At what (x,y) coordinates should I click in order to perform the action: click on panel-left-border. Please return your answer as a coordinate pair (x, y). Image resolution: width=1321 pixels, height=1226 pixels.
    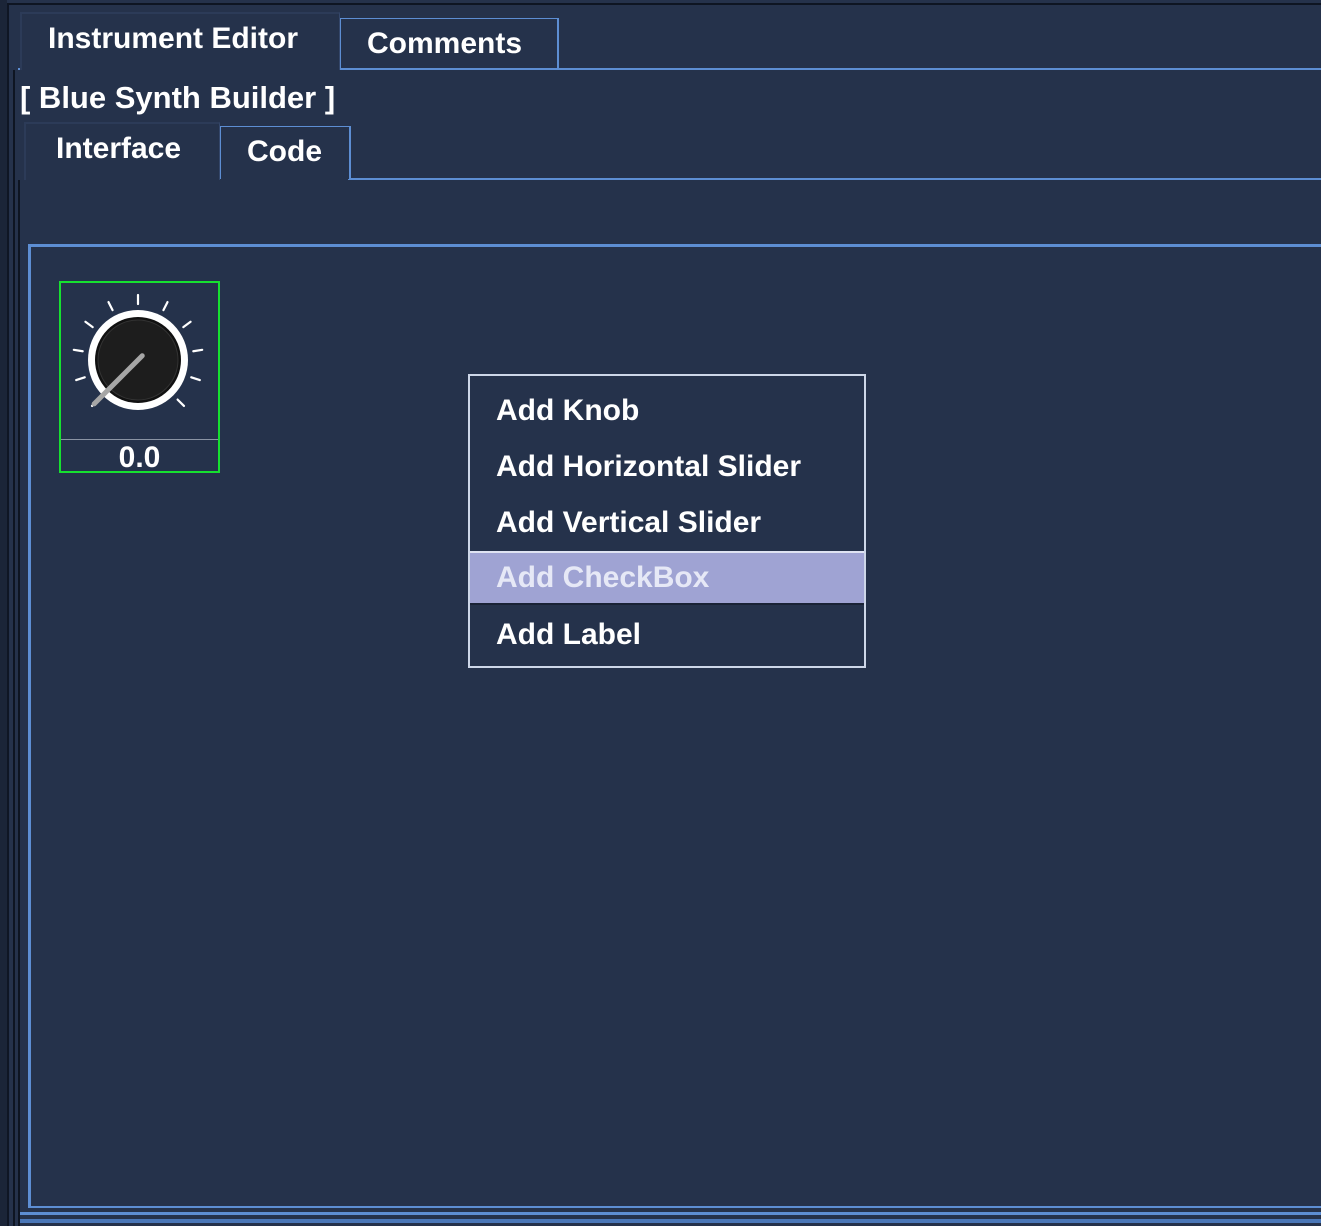
    Looking at the image, I should click on (19, 703).